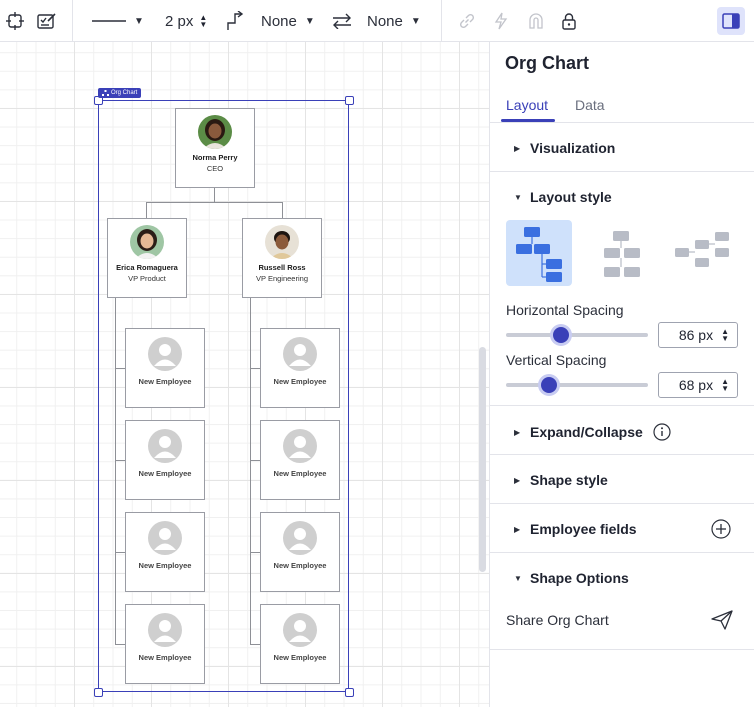  What do you see at coordinates (569, 21) in the screenshot?
I see `lock-icon` at bounding box center [569, 21].